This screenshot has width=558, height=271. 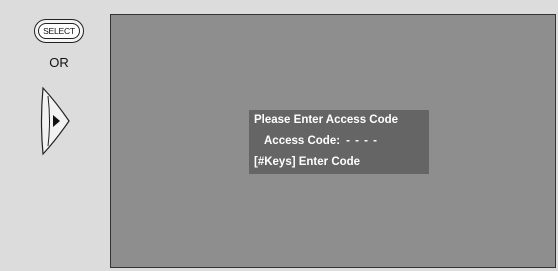 I want to click on select-button: SELECT, so click(x=59, y=31).